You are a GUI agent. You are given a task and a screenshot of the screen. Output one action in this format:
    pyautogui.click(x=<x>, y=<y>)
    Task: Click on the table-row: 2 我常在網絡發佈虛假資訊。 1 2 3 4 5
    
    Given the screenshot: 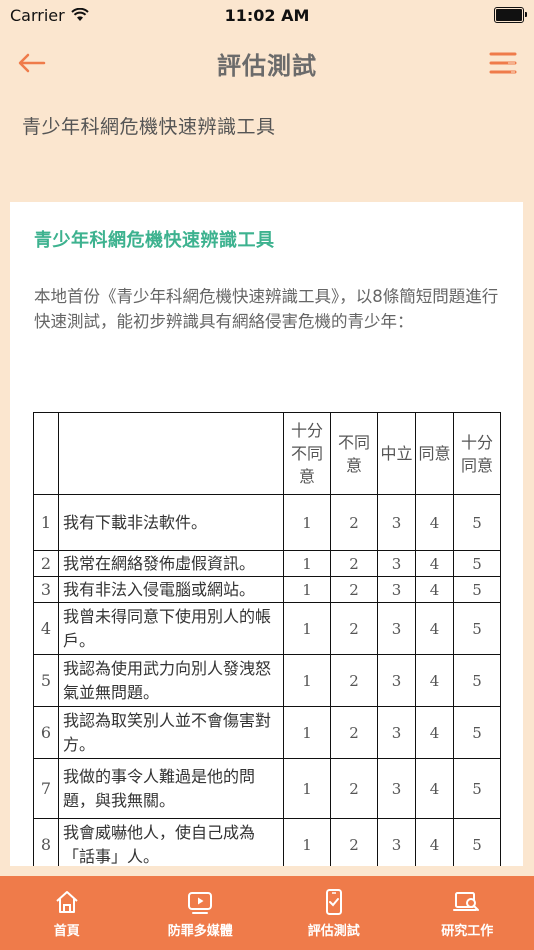 What is the action you would take?
    pyautogui.click(x=267, y=563)
    